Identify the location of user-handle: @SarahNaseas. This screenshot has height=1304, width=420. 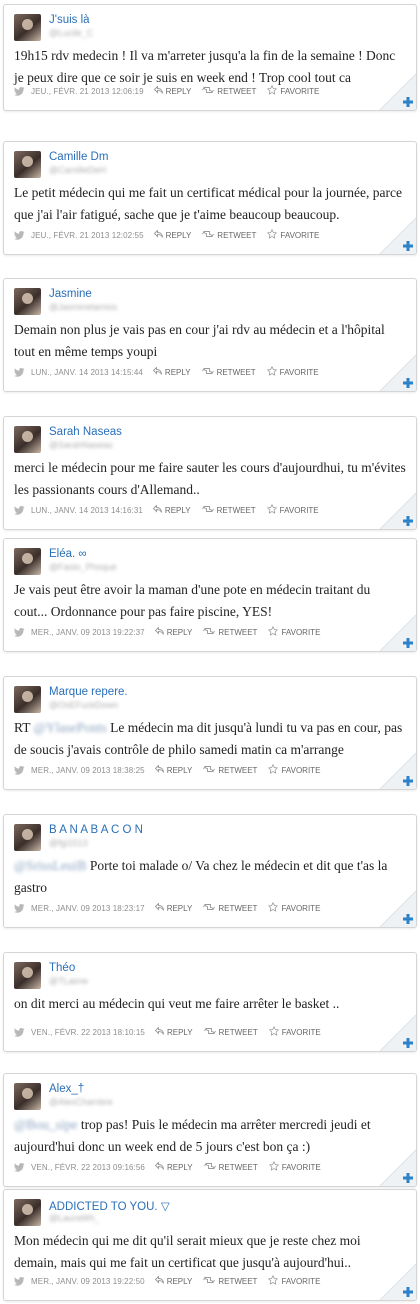
(81, 445).